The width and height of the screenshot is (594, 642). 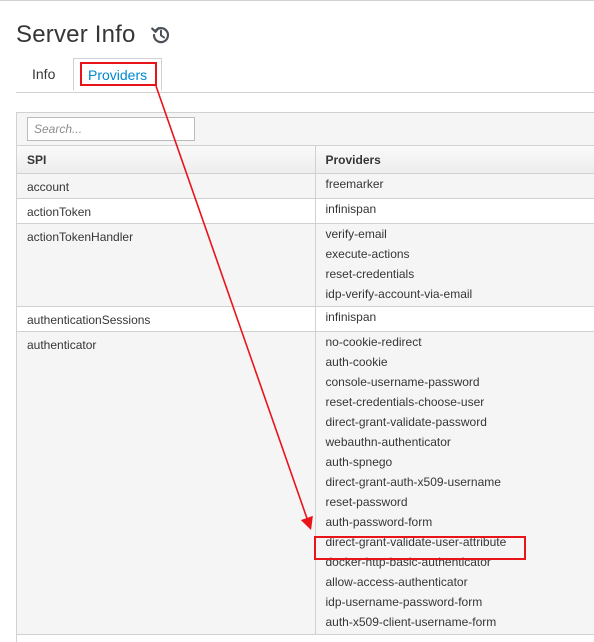 What do you see at coordinates (166, 211) in the screenshot?
I see `spi-cell: actionToken` at bounding box center [166, 211].